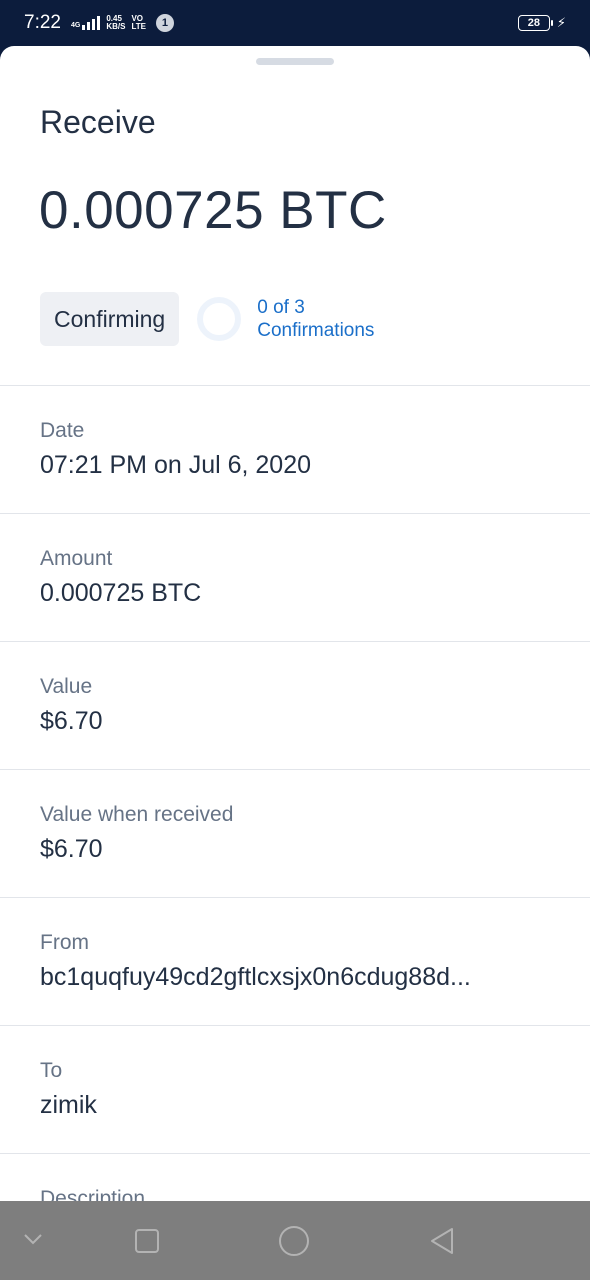  I want to click on status-bar: 7:22 4G 0.45 KB/S VO LTE 1 28 ⚡, so click(295, 23).